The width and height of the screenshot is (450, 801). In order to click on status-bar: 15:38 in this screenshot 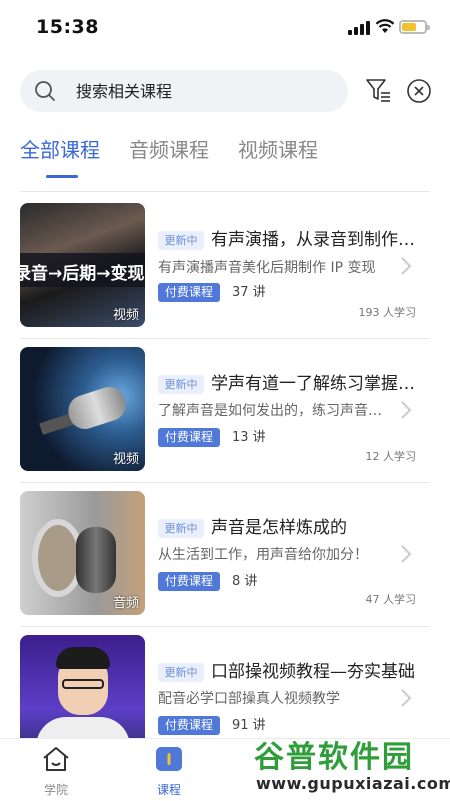, I will do `click(225, 27)`.